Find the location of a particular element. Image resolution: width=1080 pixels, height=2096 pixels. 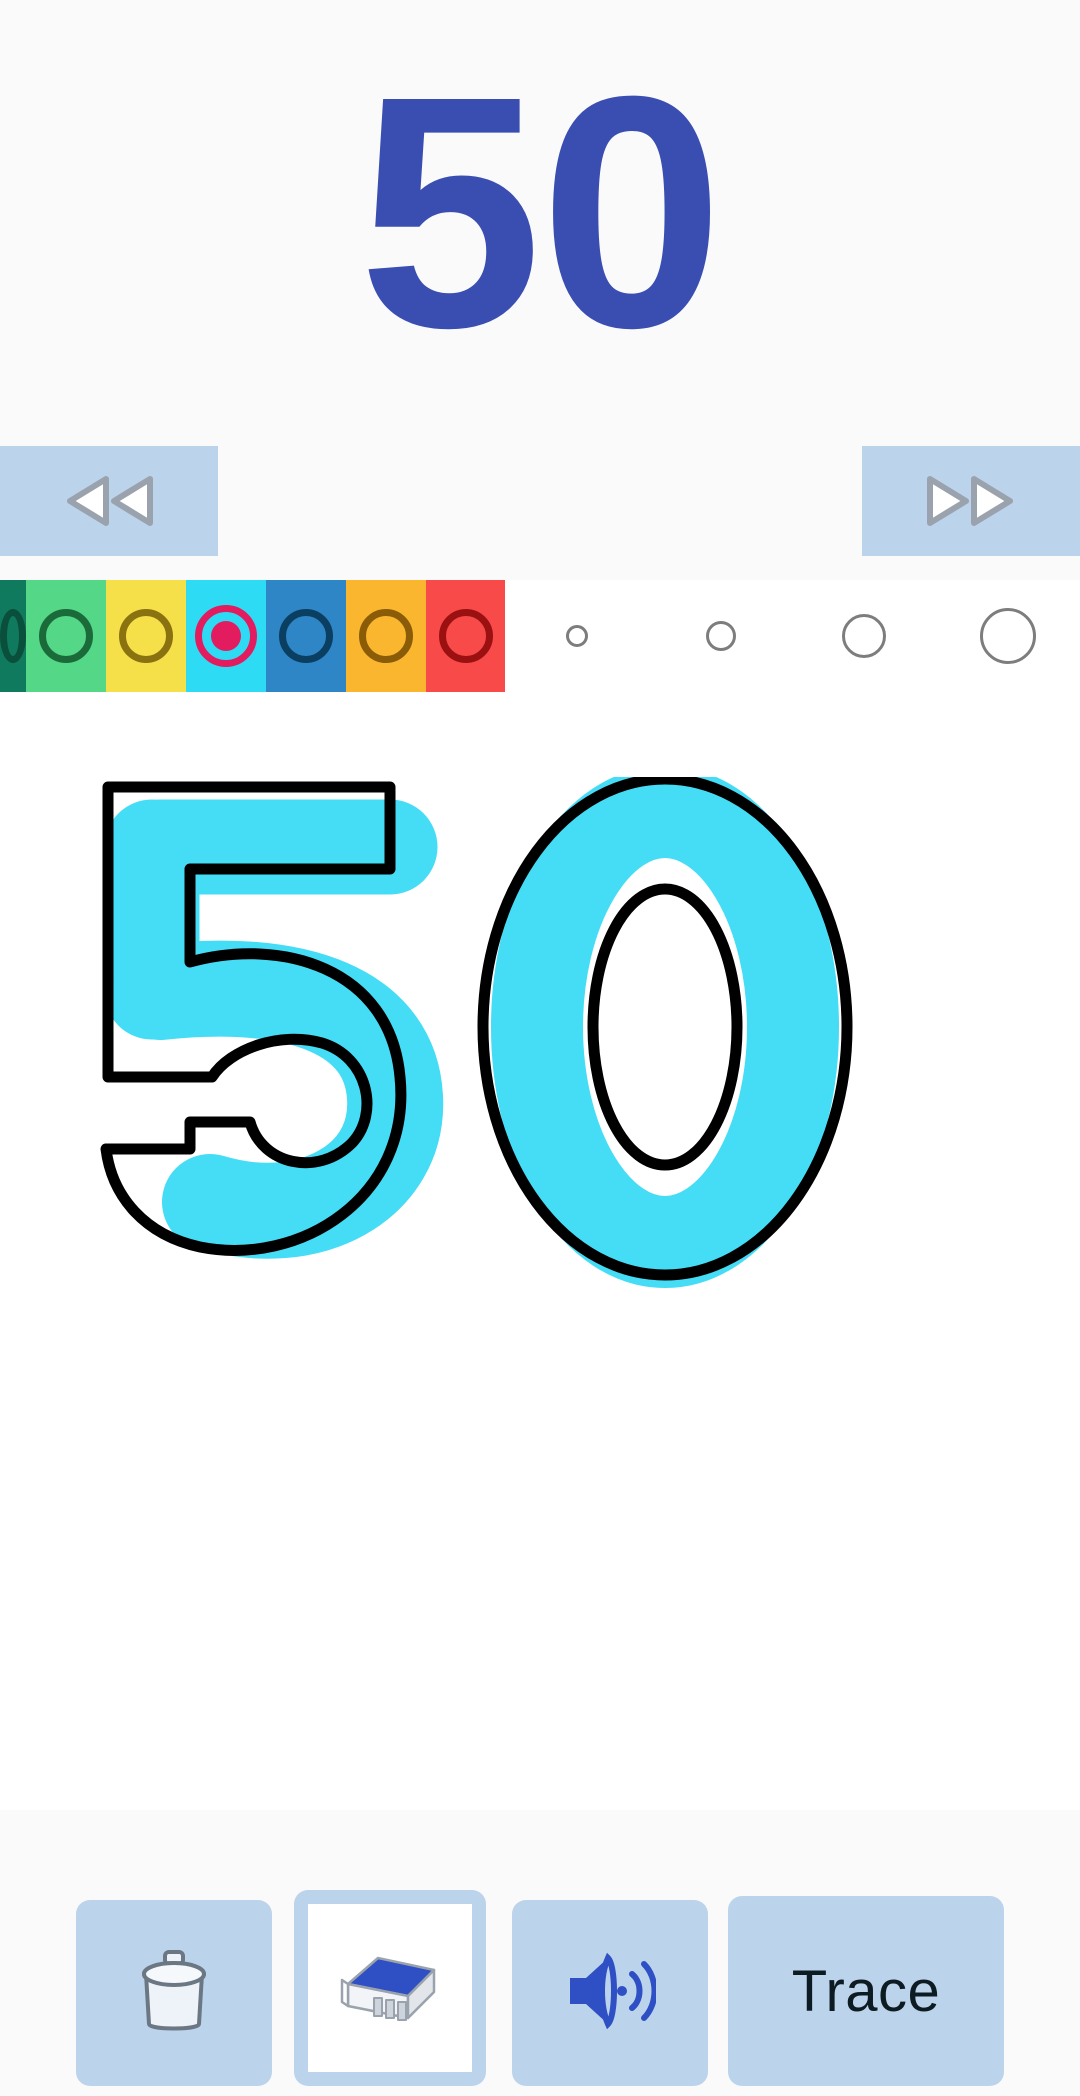

sound-button is located at coordinates (610, 1993).